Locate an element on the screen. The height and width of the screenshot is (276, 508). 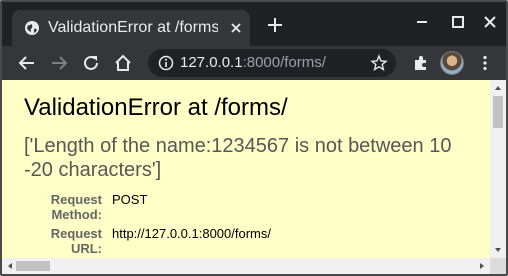
browser-toolbar: 127.0.0.1:8000/forms/ is located at coordinates (254, 63).